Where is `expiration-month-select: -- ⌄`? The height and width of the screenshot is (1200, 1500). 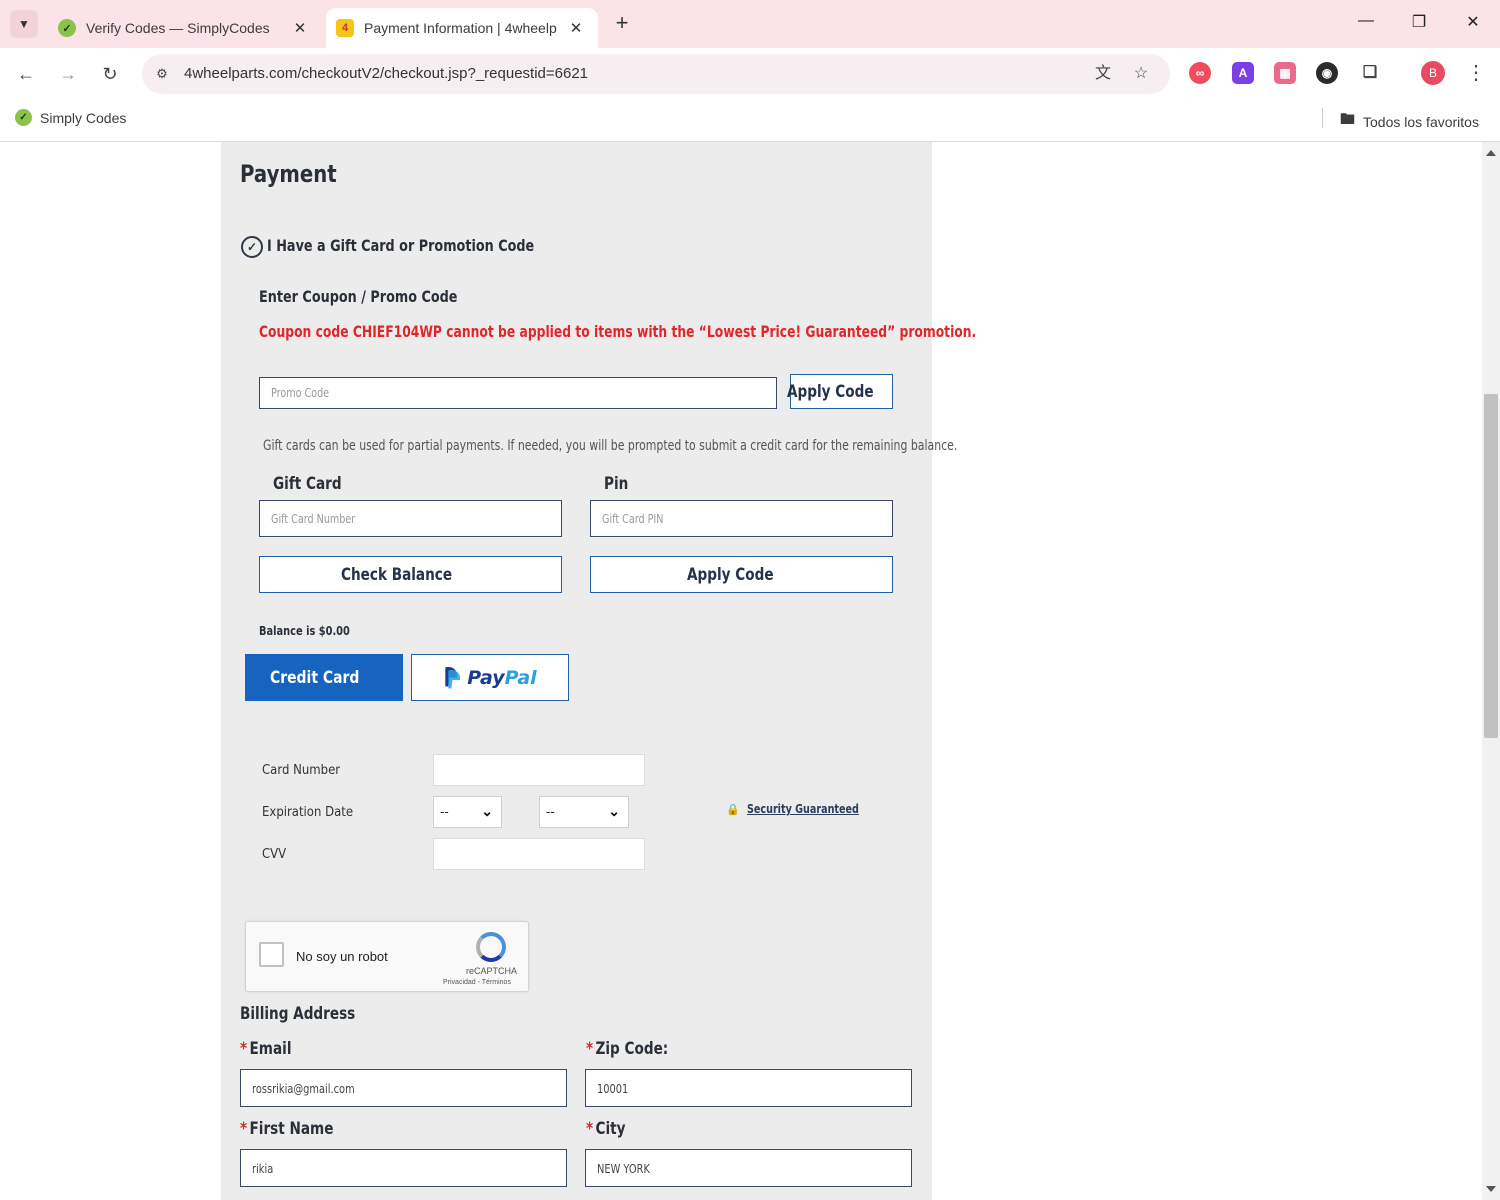 expiration-month-select: -- ⌄ is located at coordinates (467, 812).